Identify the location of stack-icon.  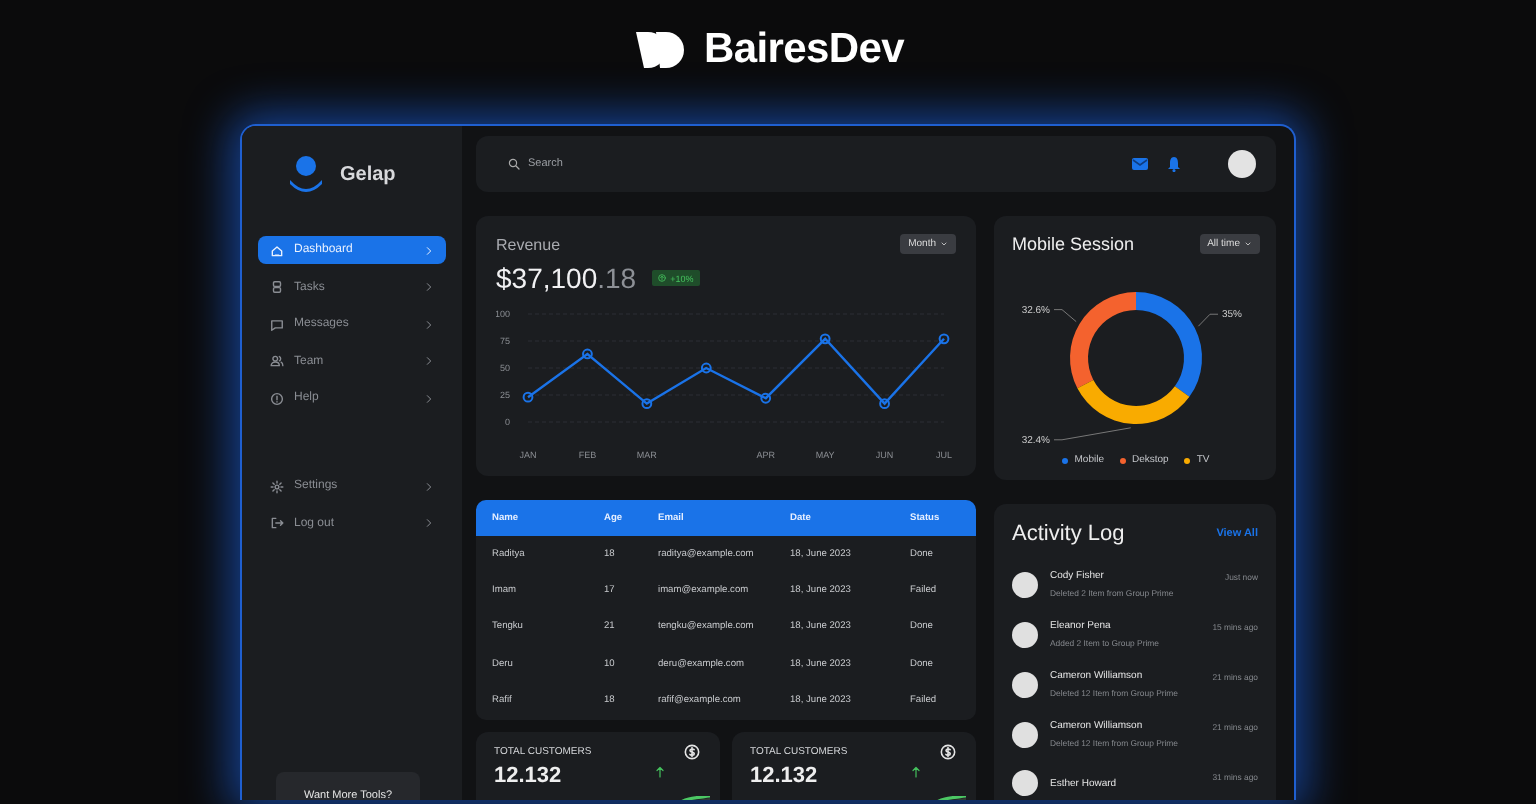
(277, 287).